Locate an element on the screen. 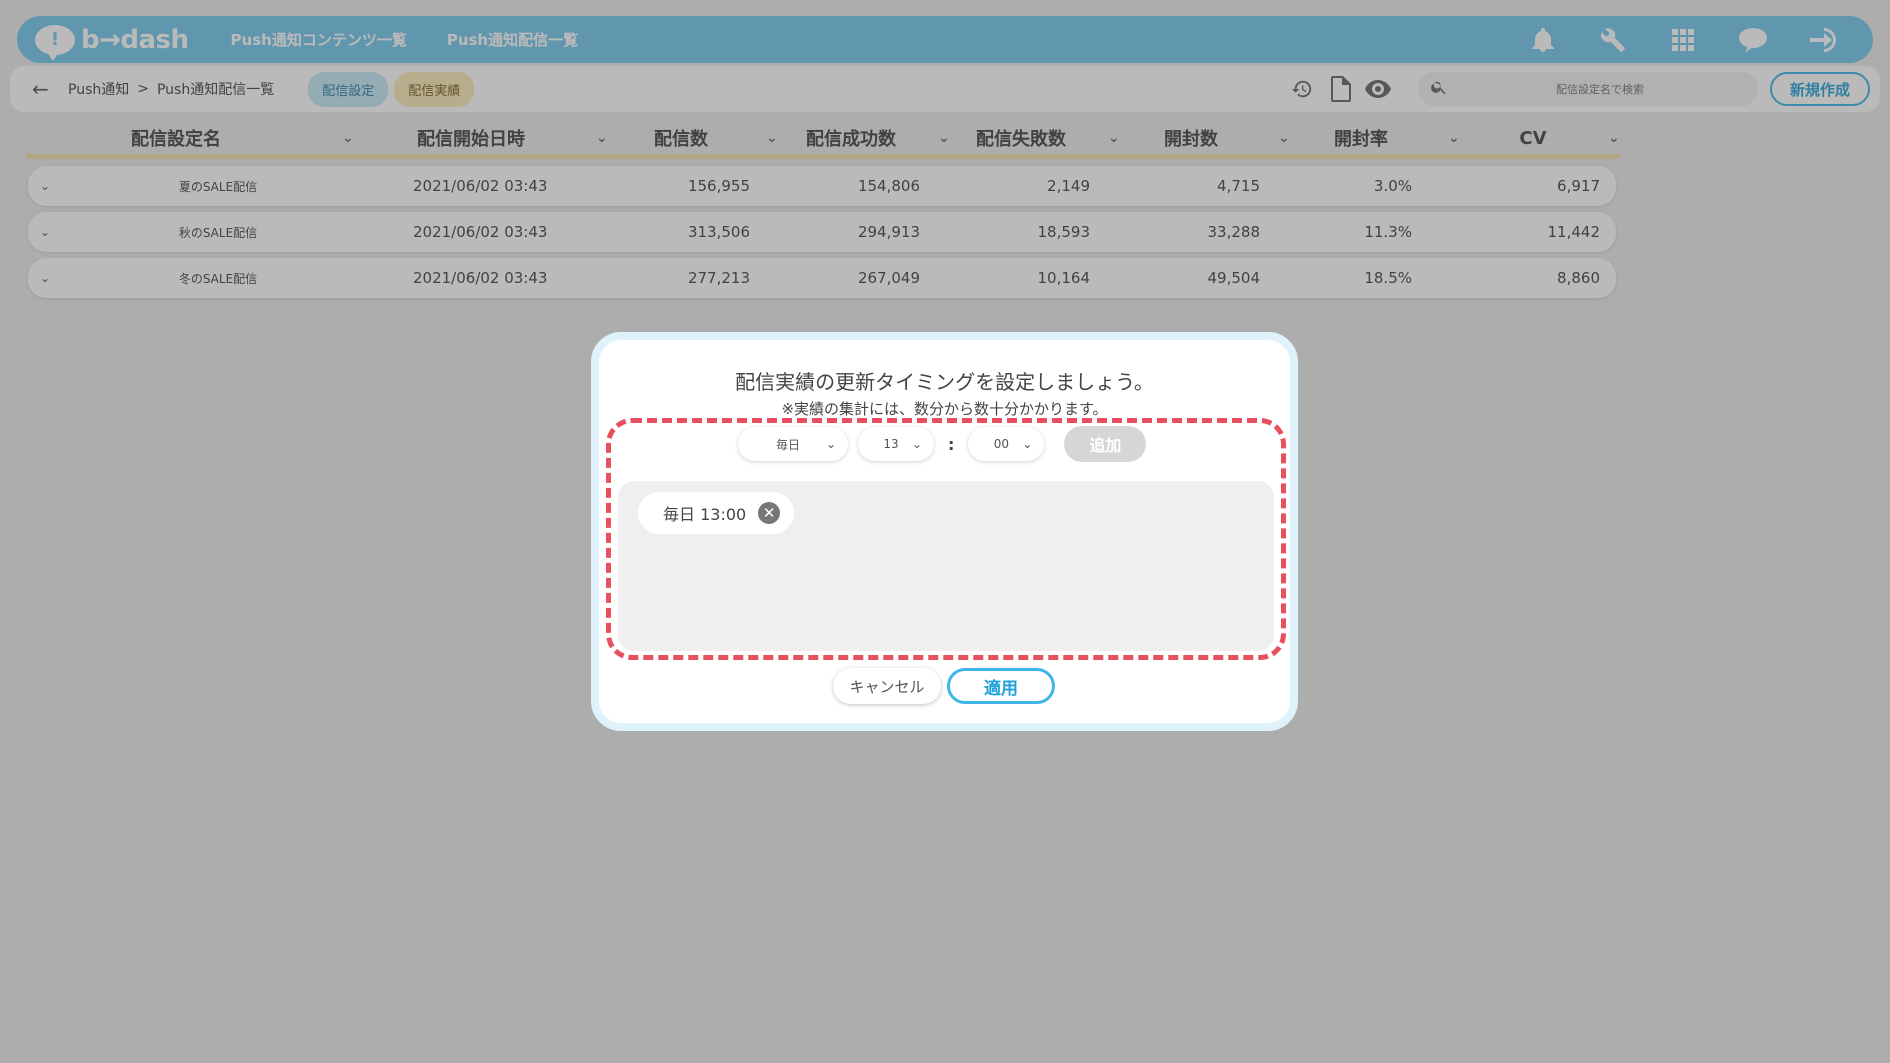  frequency-value: 毎日 is located at coordinates (787, 444).